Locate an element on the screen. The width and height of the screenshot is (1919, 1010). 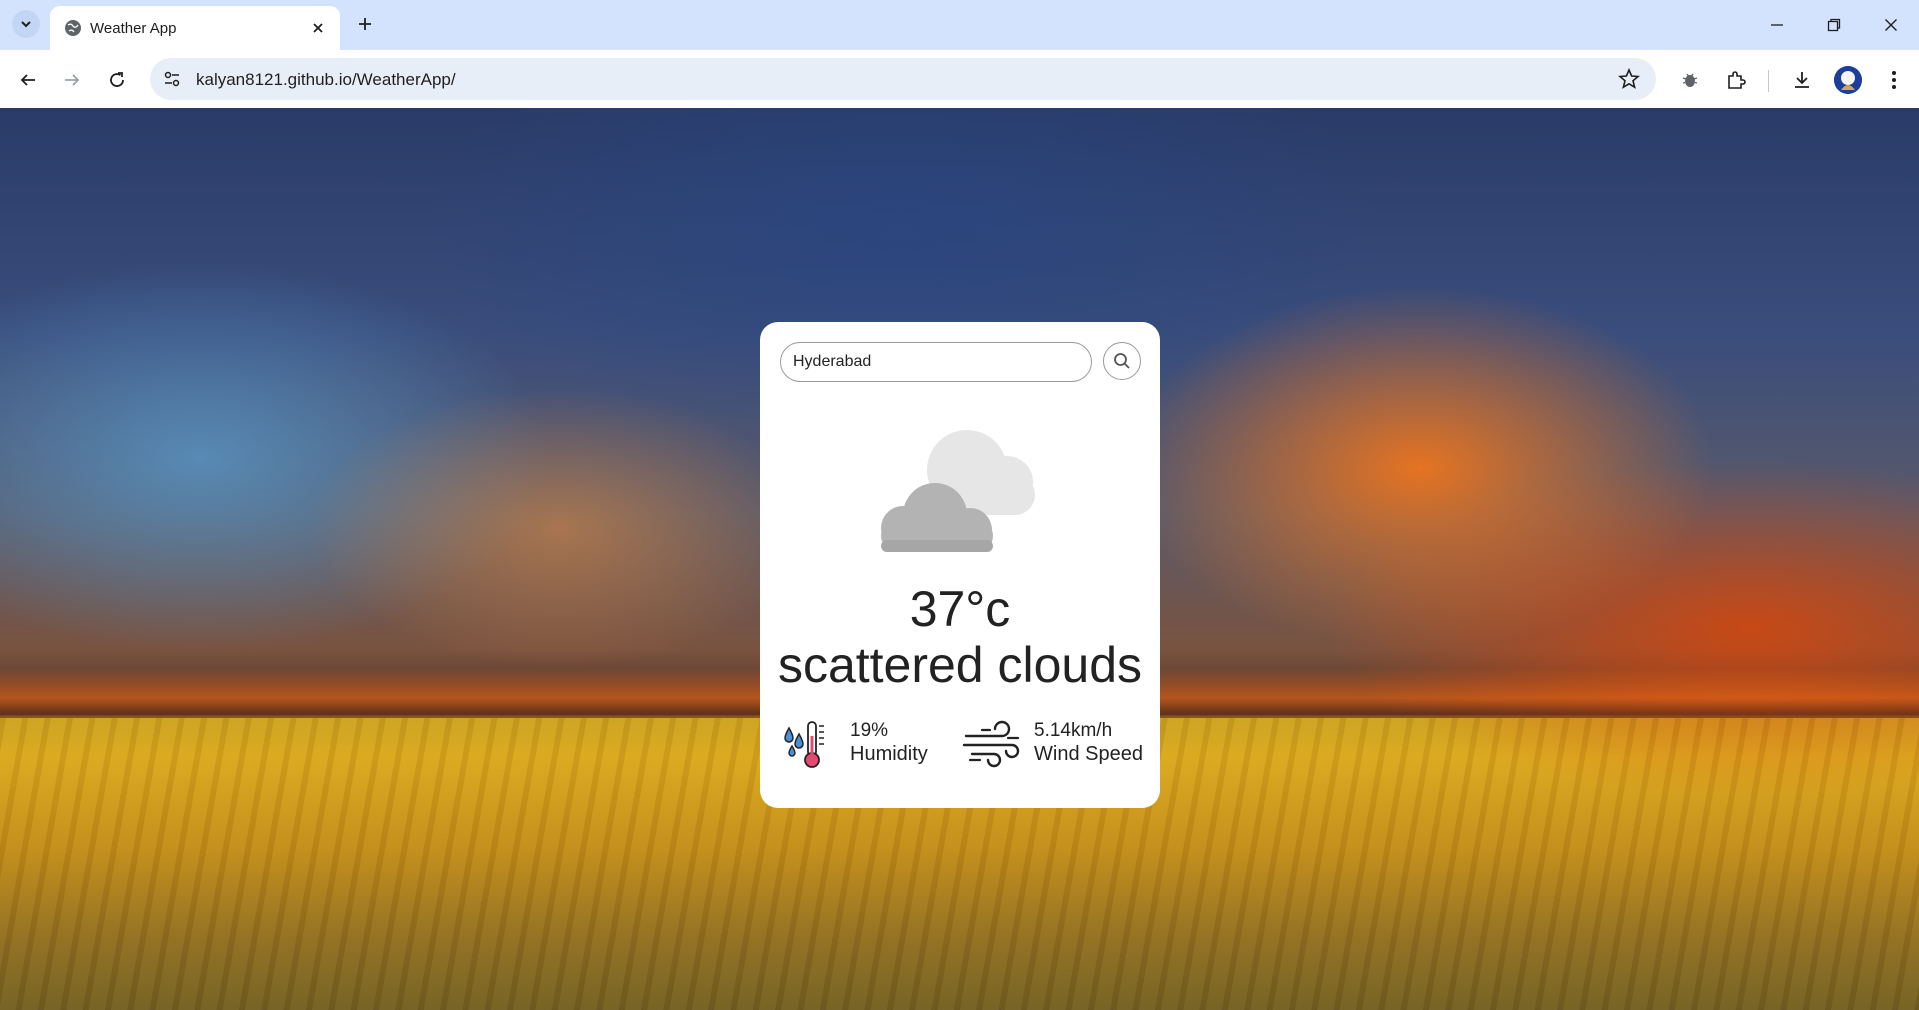
extension-bug-button is located at coordinates (1690, 80).